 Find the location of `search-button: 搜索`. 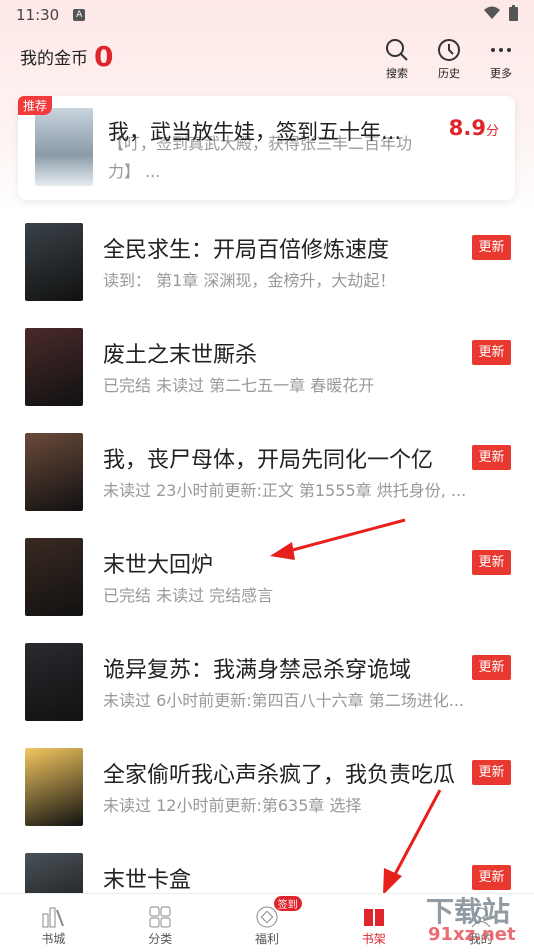

search-button: 搜索 is located at coordinates (397, 59).